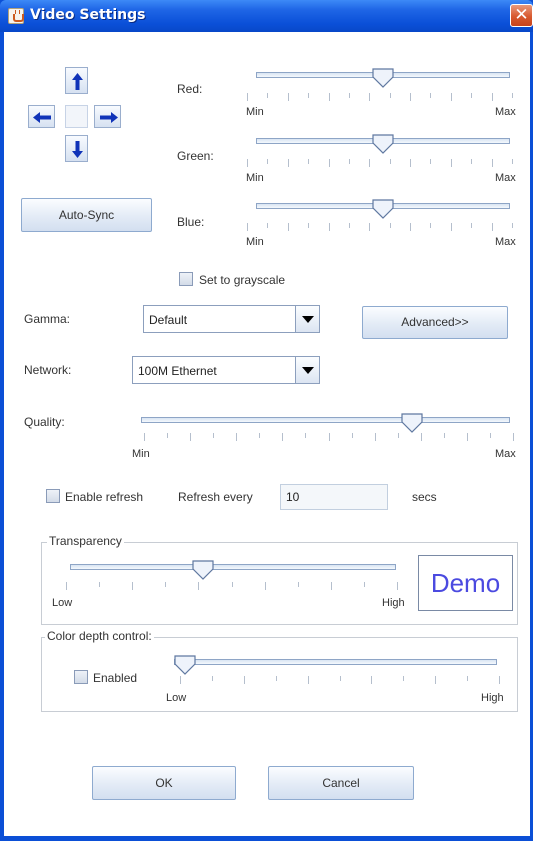  What do you see at coordinates (393, 603) in the screenshot?
I see `transparency-high-label: High` at bounding box center [393, 603].